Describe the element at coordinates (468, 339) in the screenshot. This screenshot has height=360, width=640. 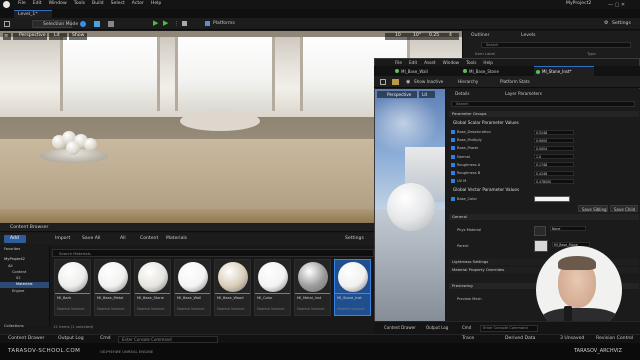
I see `trace-button: Trace` at that location.